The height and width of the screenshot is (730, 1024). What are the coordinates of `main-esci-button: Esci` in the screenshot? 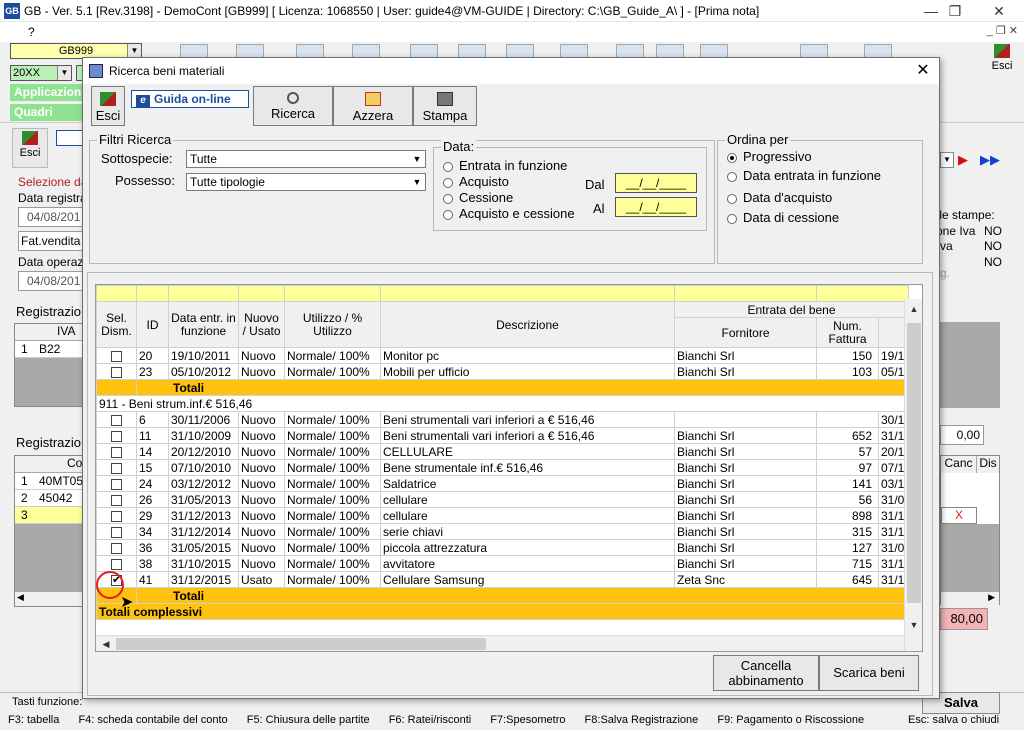 It's located at (1002, 62).